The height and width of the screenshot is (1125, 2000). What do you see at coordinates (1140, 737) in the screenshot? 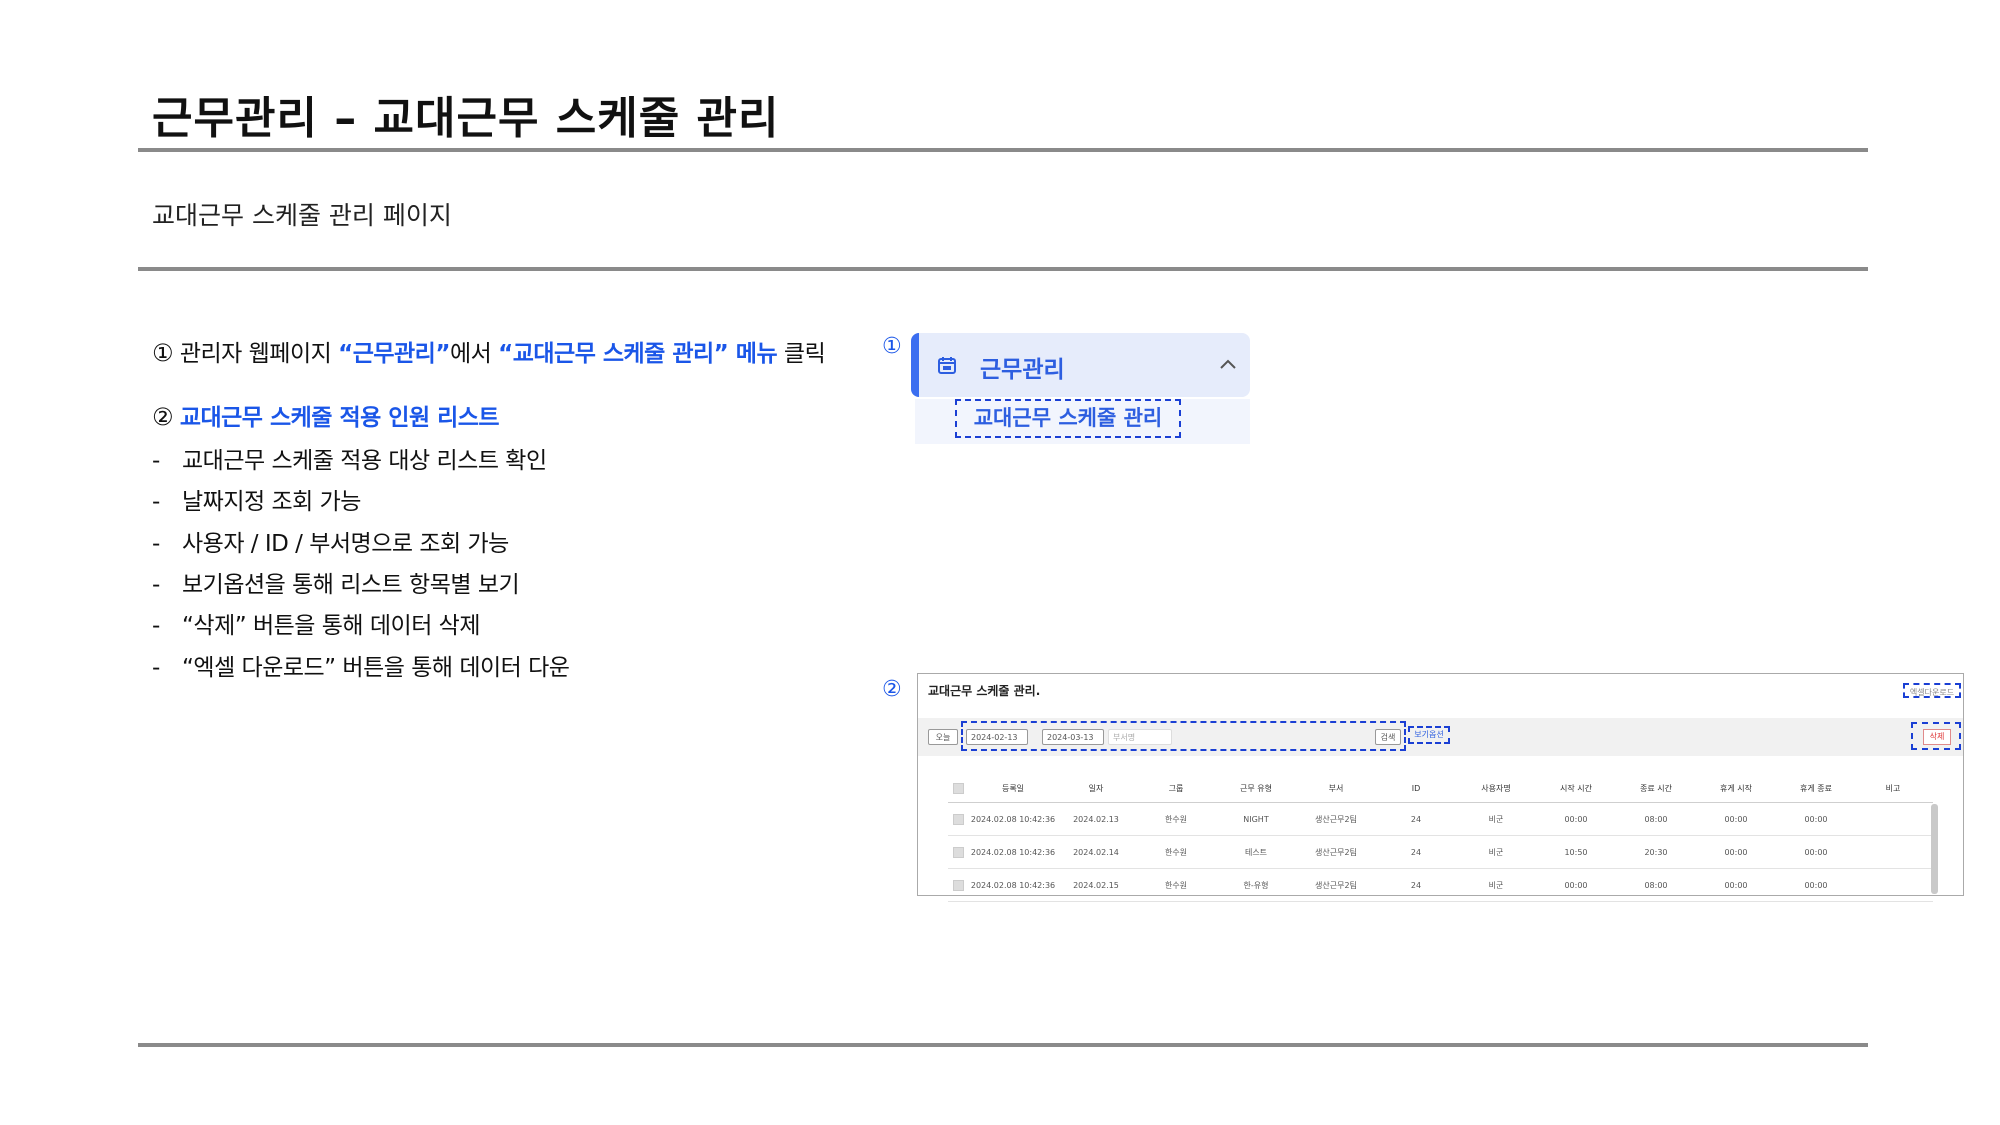
I see `dept-select: 부서명` at bounding box center [1140, 737].